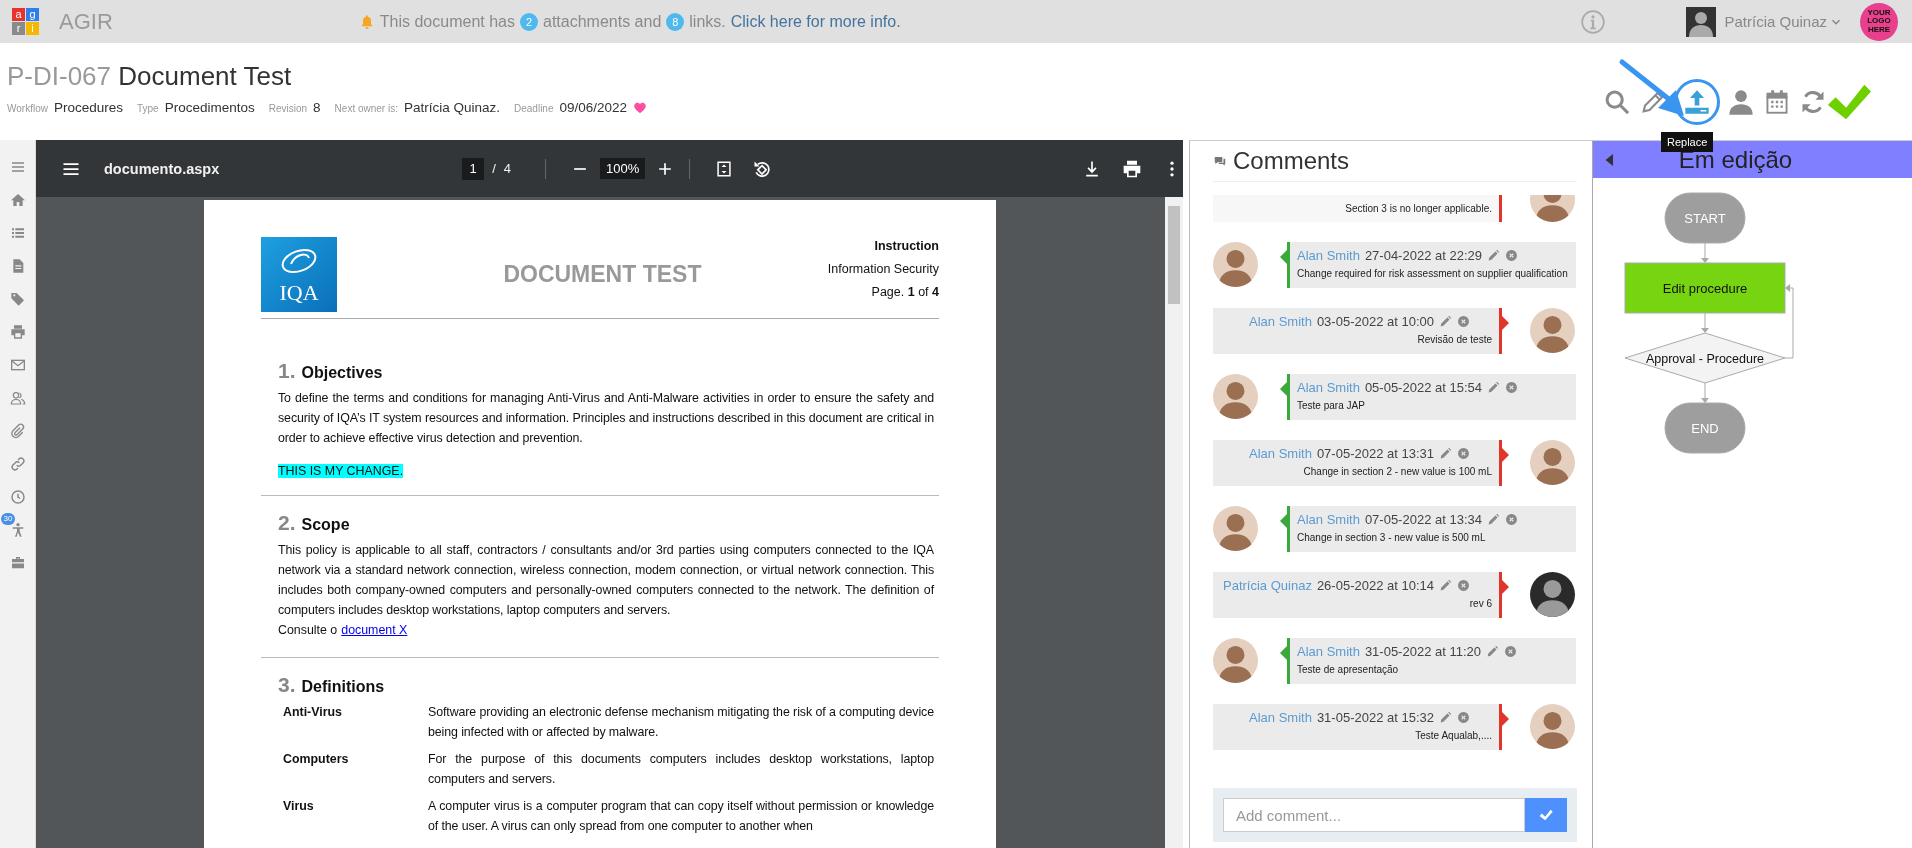 The image size is (1912, 848). Describe the element at coordinates (602, 21) in the screenshot. I see `notice-text: attachments and` at that location.